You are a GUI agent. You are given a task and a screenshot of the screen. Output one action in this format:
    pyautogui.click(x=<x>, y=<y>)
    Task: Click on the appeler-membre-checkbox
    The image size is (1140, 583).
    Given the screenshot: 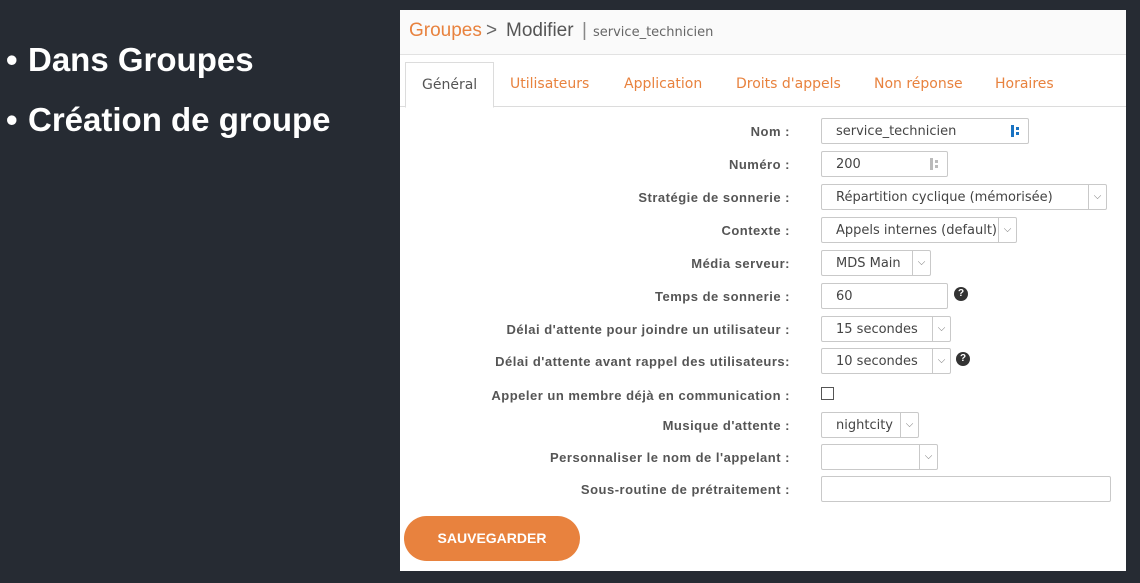 What is the action you would take?
    pyautogui.click(x=827, y=393)
    